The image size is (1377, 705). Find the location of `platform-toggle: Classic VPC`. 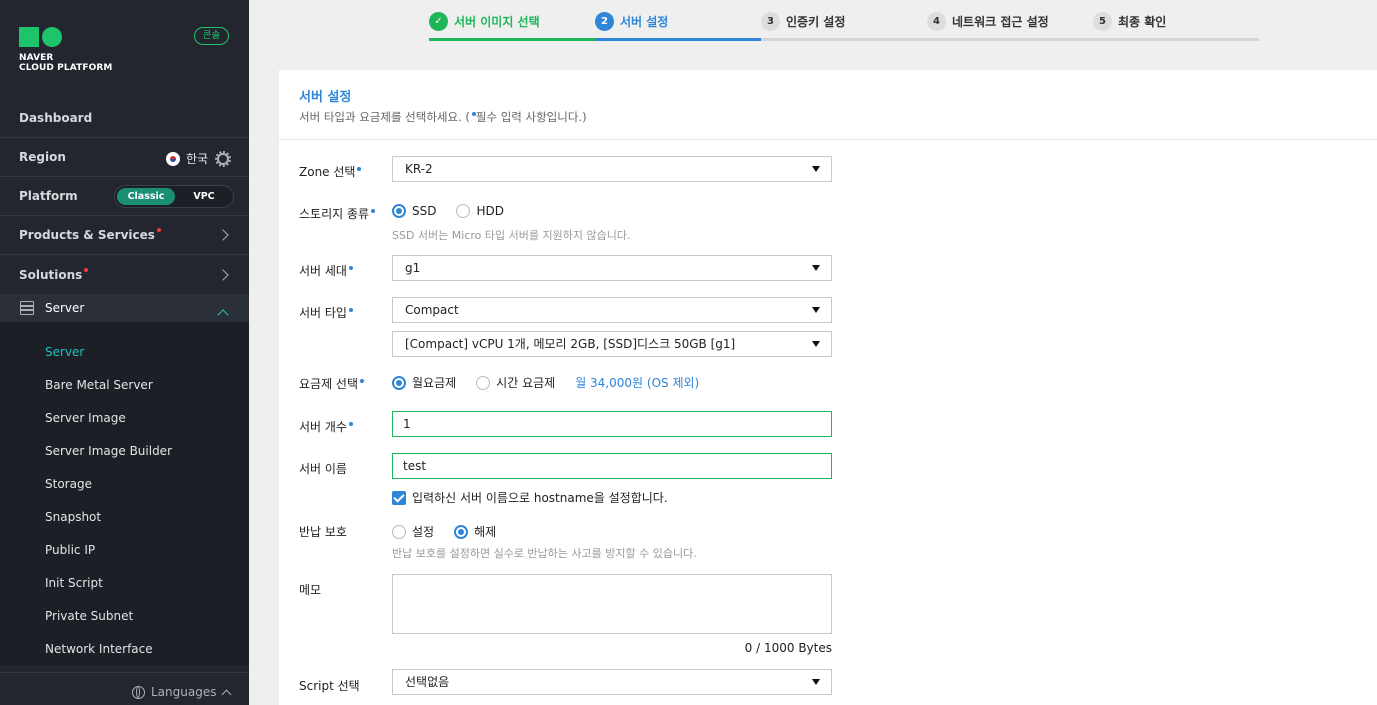

platform-toggle: Classic VPC is located at coordinates (174, 196).